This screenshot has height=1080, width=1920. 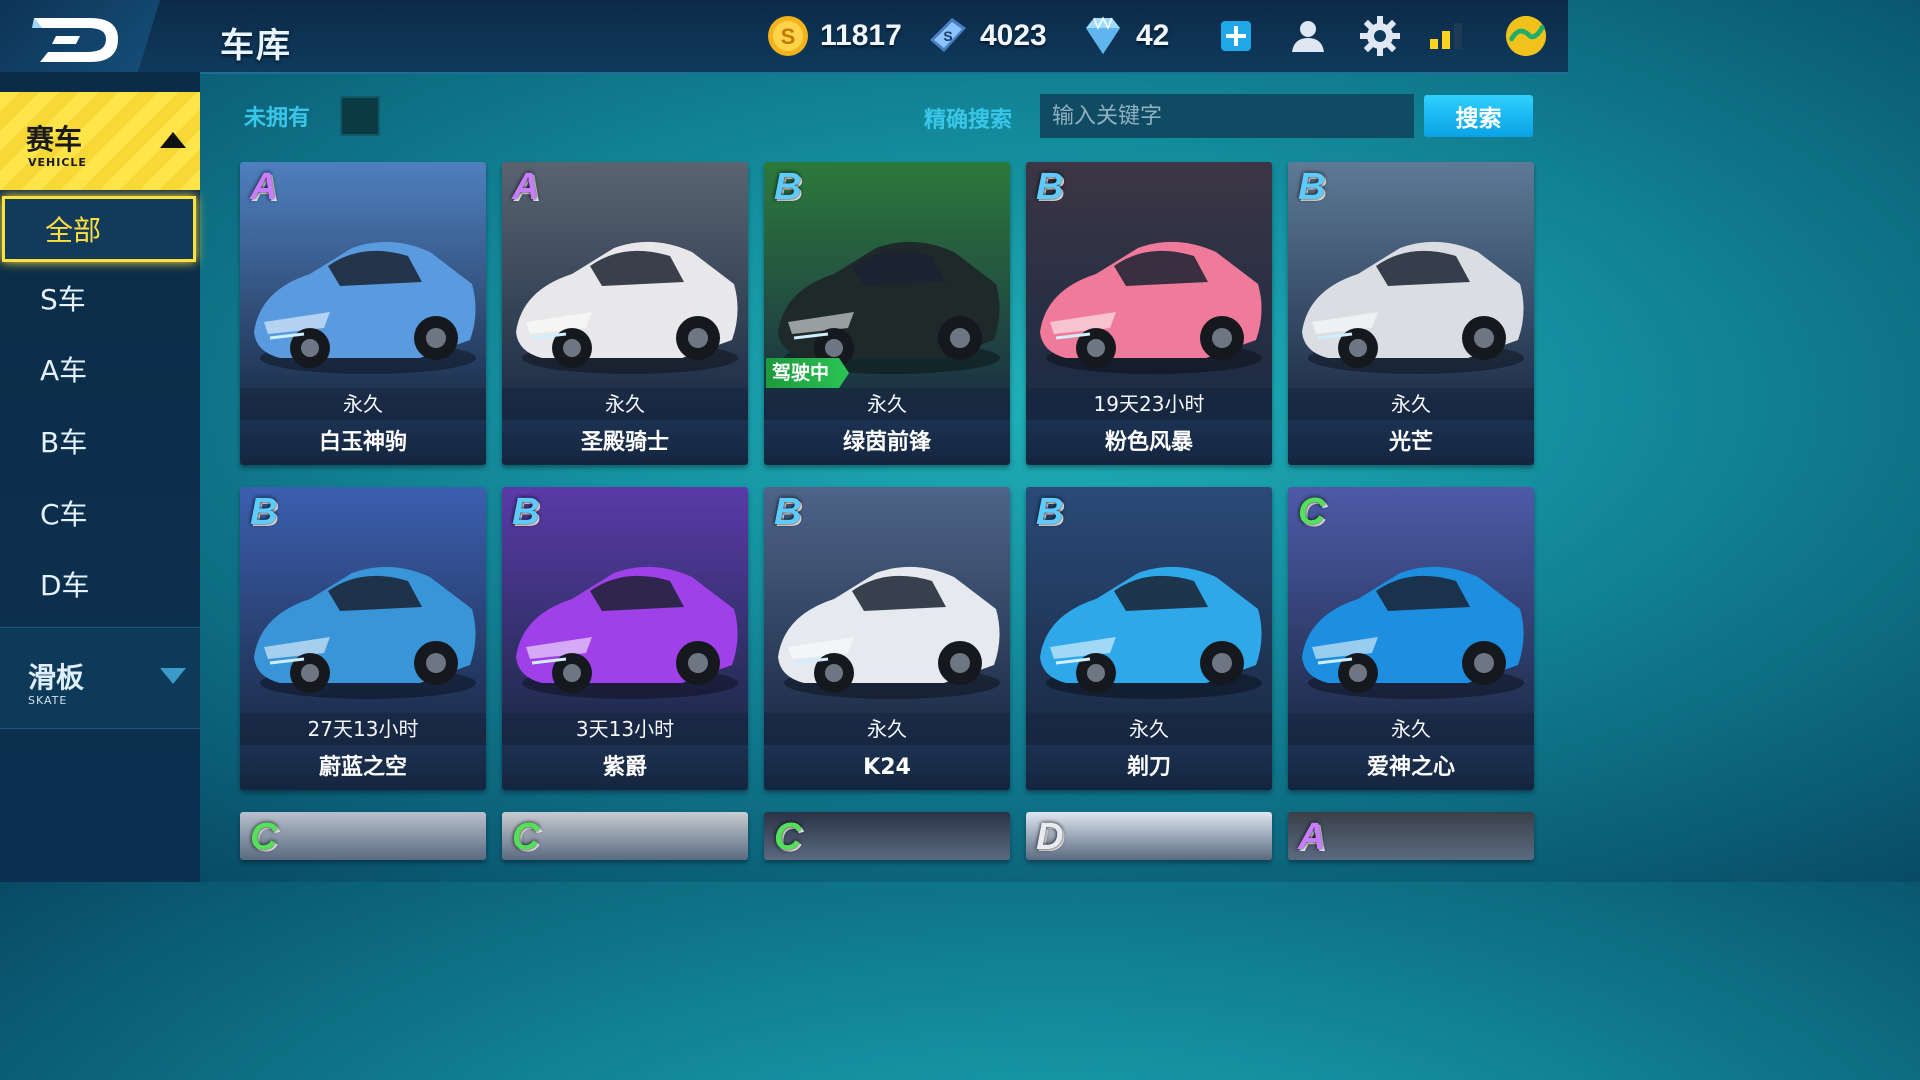 I want to click on diamond-currency: 42, so click(x=1124, y=36).